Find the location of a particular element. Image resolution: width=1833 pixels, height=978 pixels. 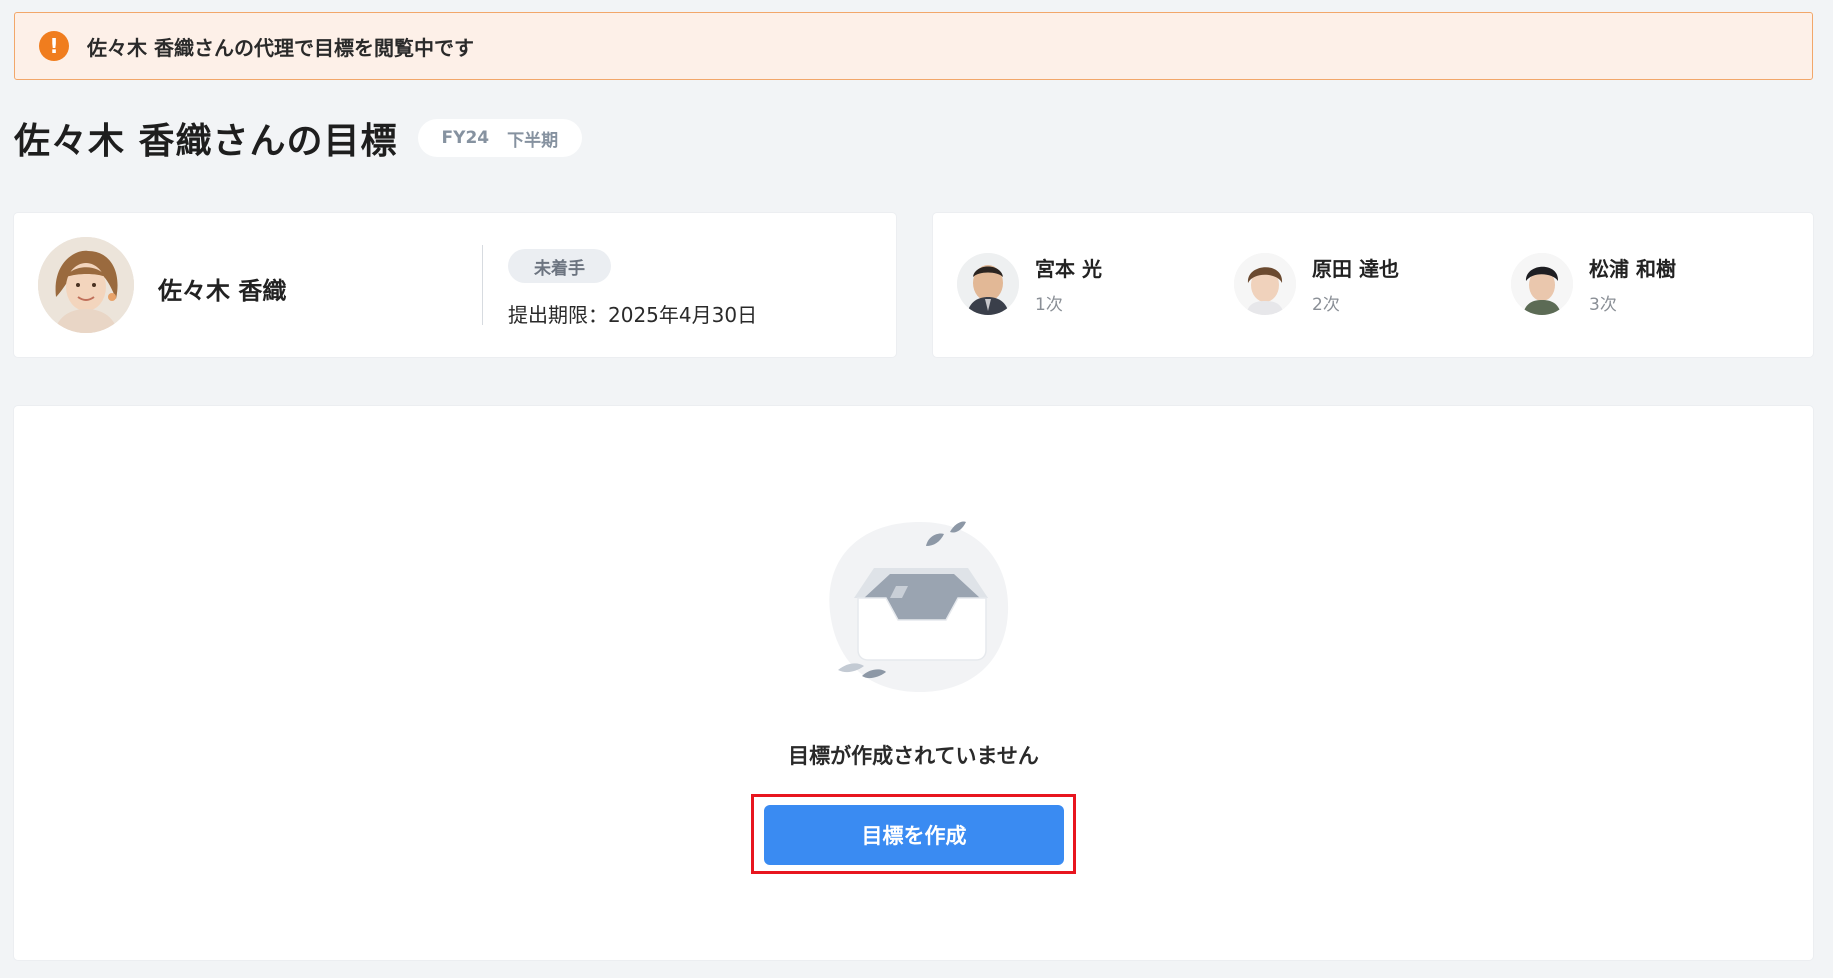

warning-icon: ! is located at coordinates (54, 46).